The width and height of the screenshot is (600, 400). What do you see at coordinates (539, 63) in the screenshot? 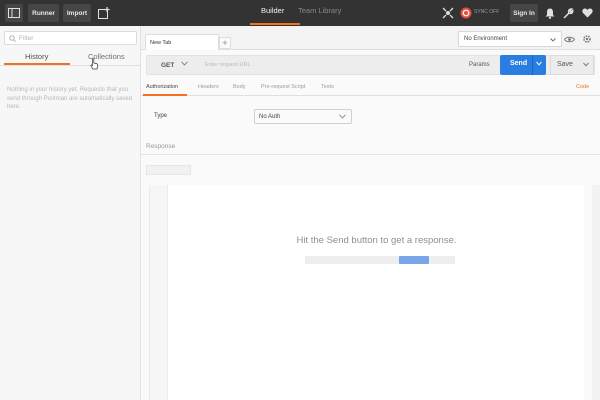
I see `send-options-chevron-icon` at bounding box center [539, 63].